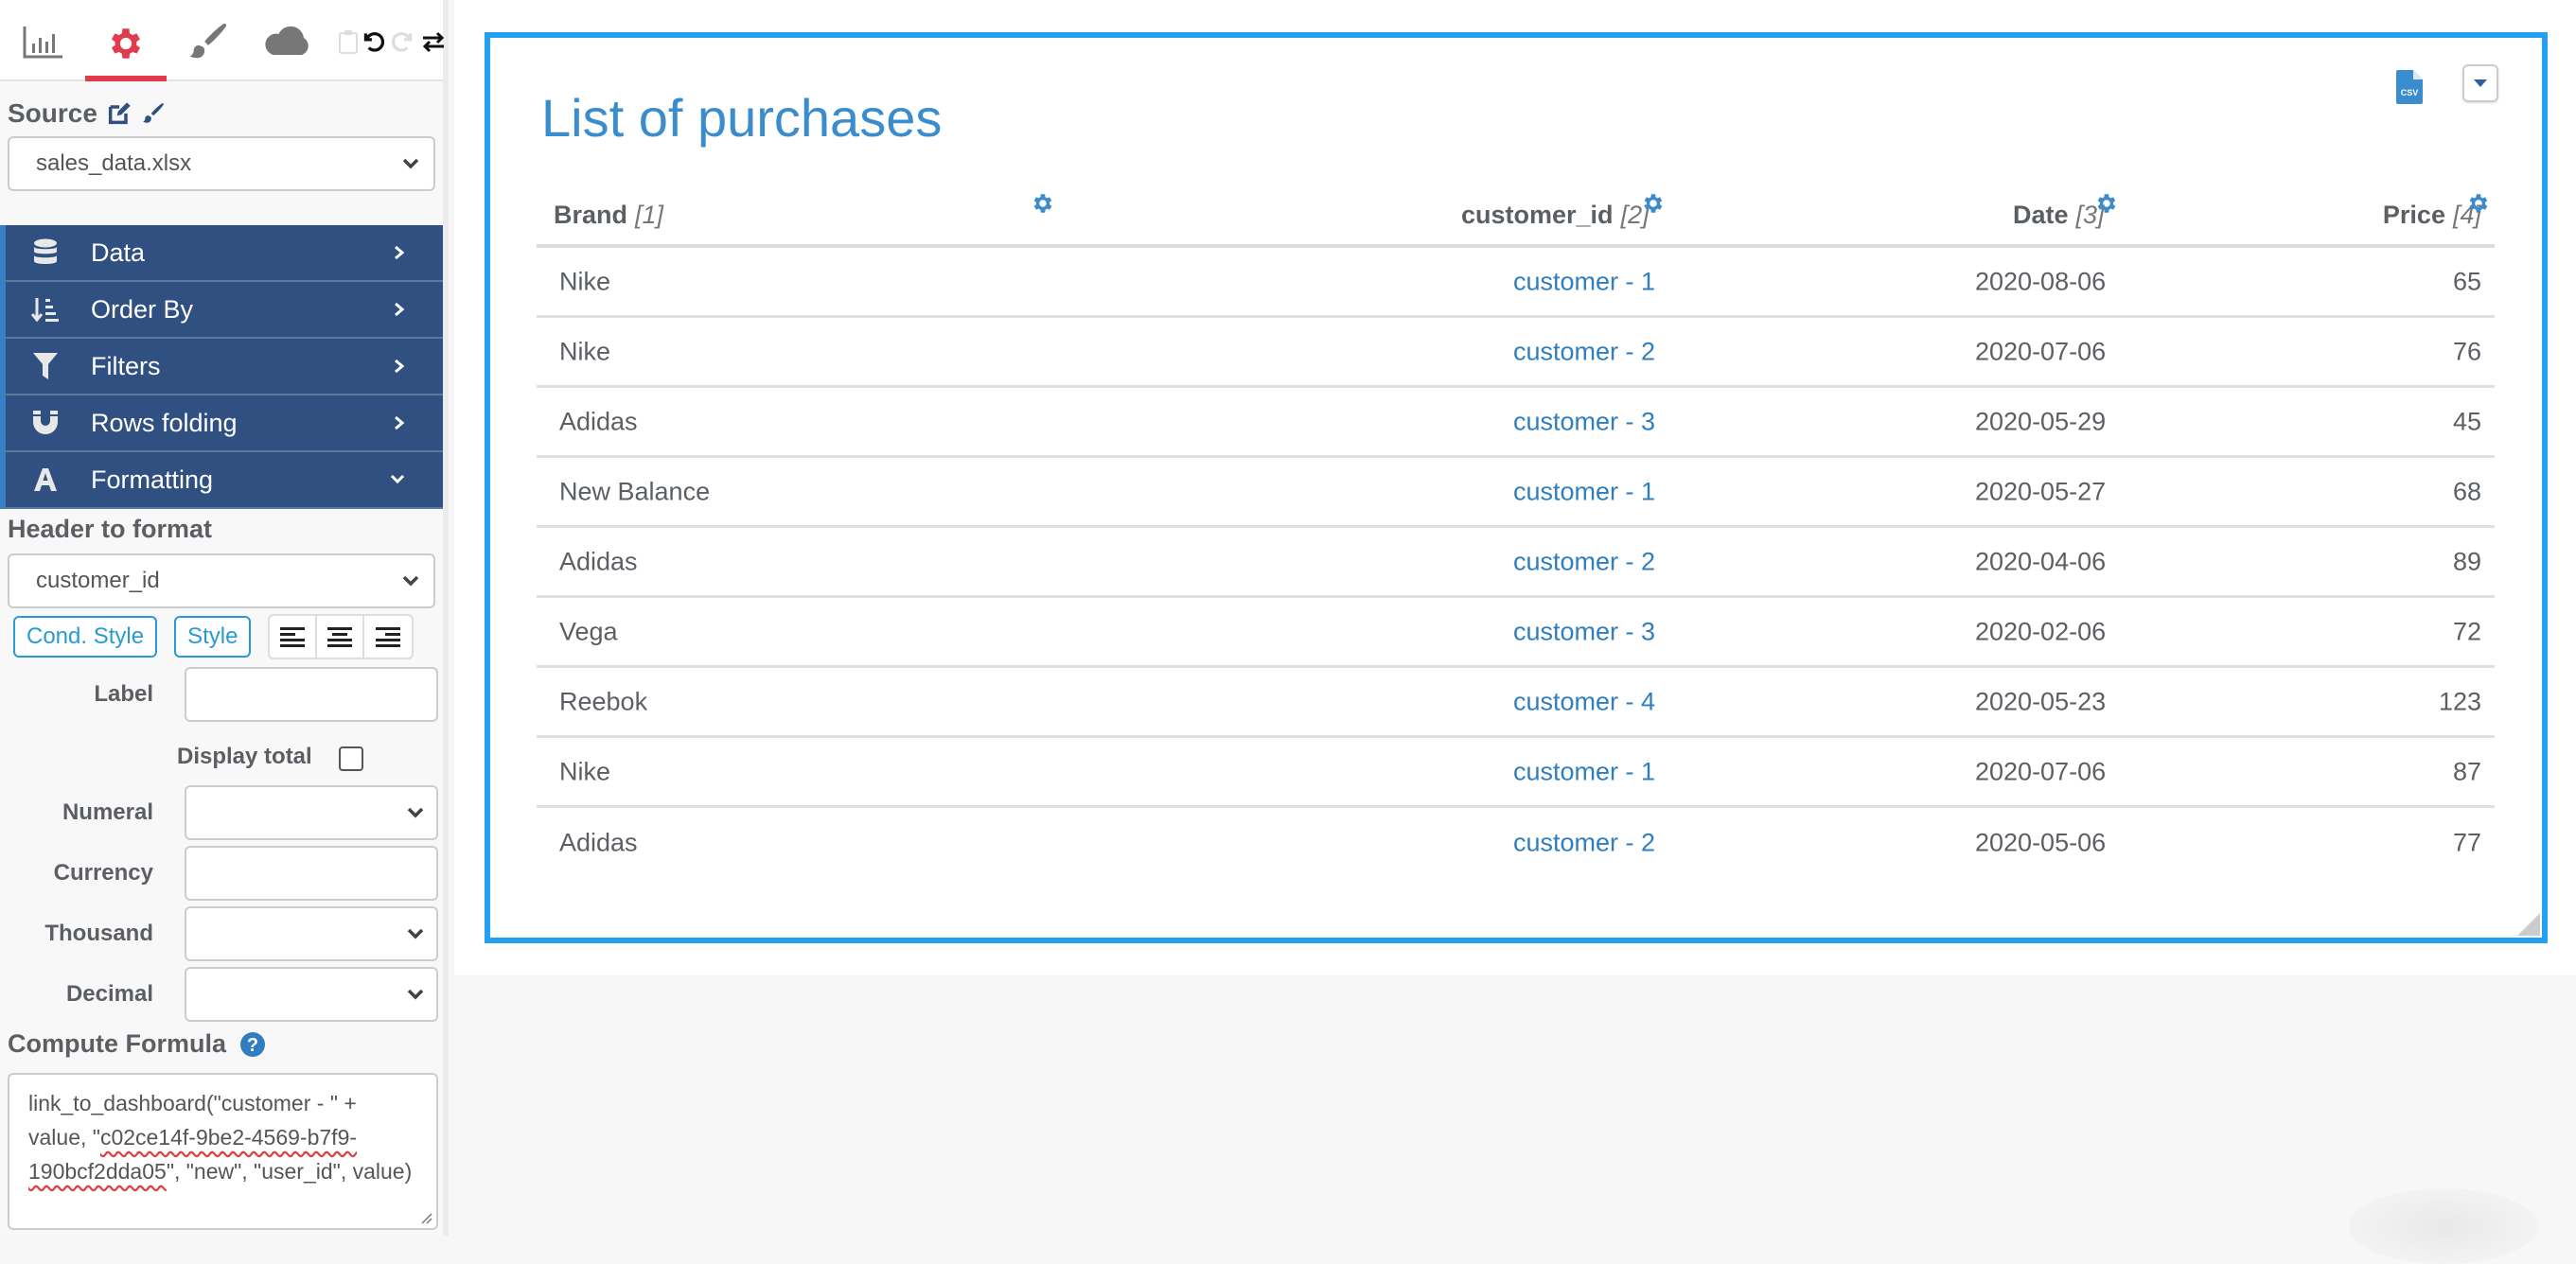 Image resolution: width=2576 pixels, height=1264 pixels. Describe the element at coordinates (2467, 351) in the screenshot. I see `cell-price: 76` at that location.